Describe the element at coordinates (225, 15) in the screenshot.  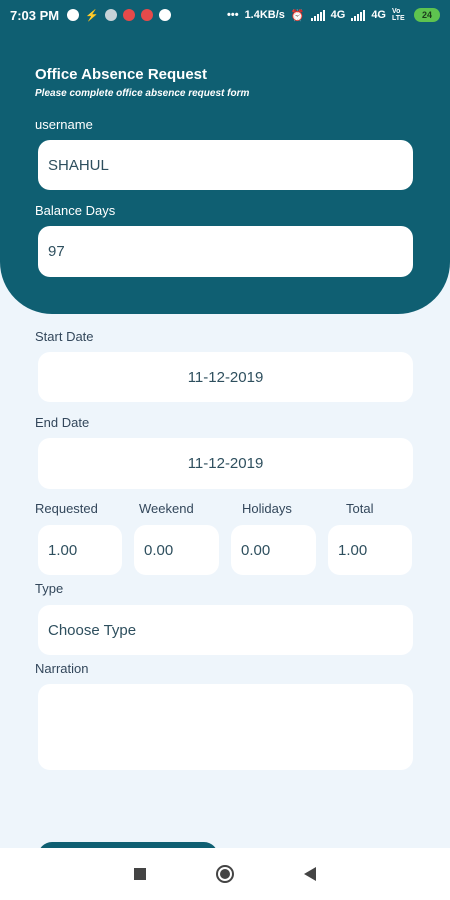
I see `status-bar: 7:03 PM ⚡ ••• 1.4KB/s ⏰ 4G 4G Vo LTE 24` at that location.